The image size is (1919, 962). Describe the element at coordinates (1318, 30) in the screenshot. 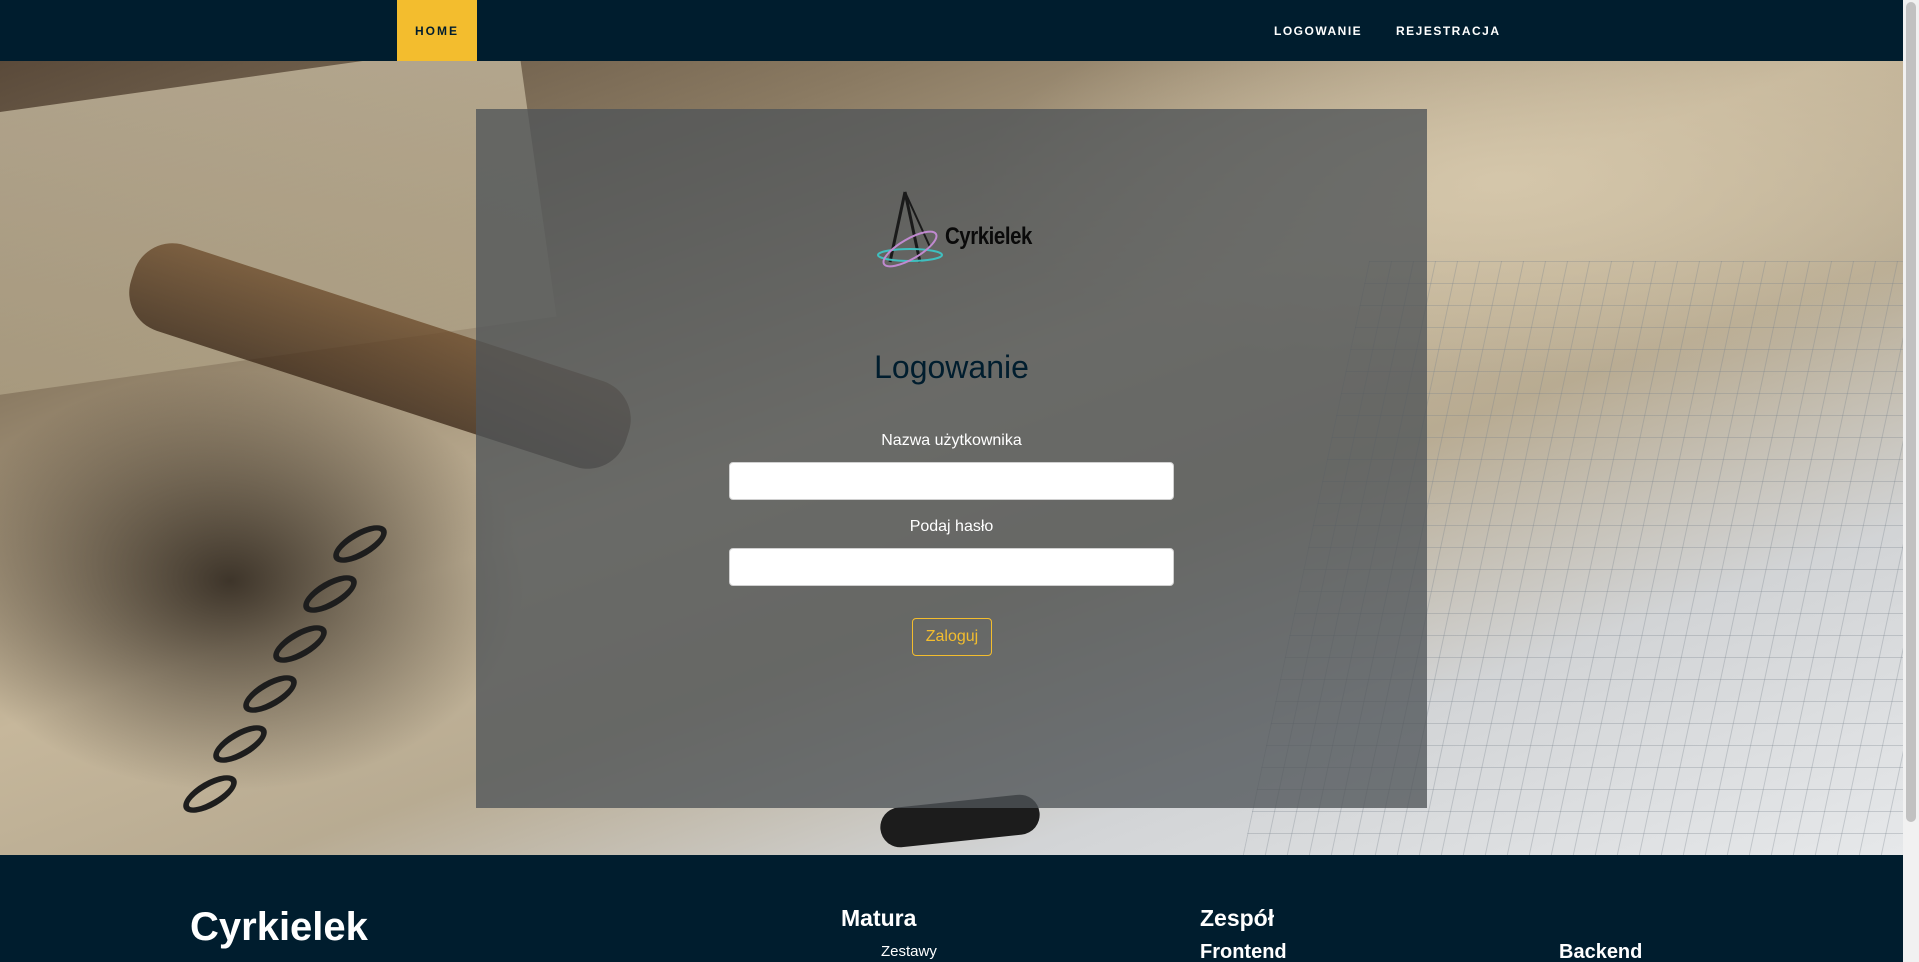

I see `nav-login-link: LOGOWANIE` at that location.